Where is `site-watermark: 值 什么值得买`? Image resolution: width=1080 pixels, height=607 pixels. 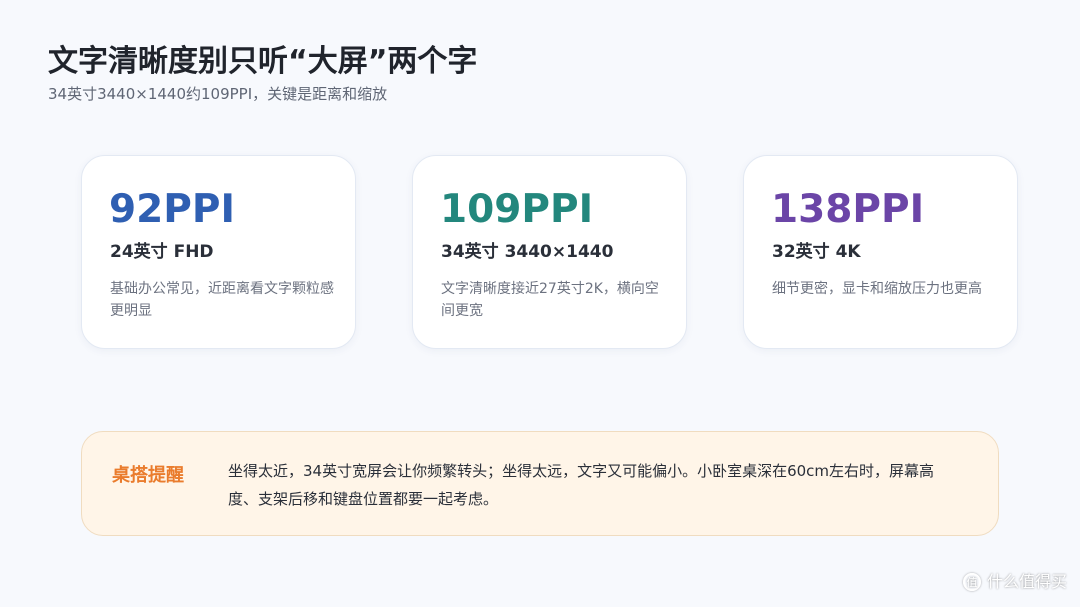
site-watermark: 值 什么值得买 is located at coordinates (1014, 582).